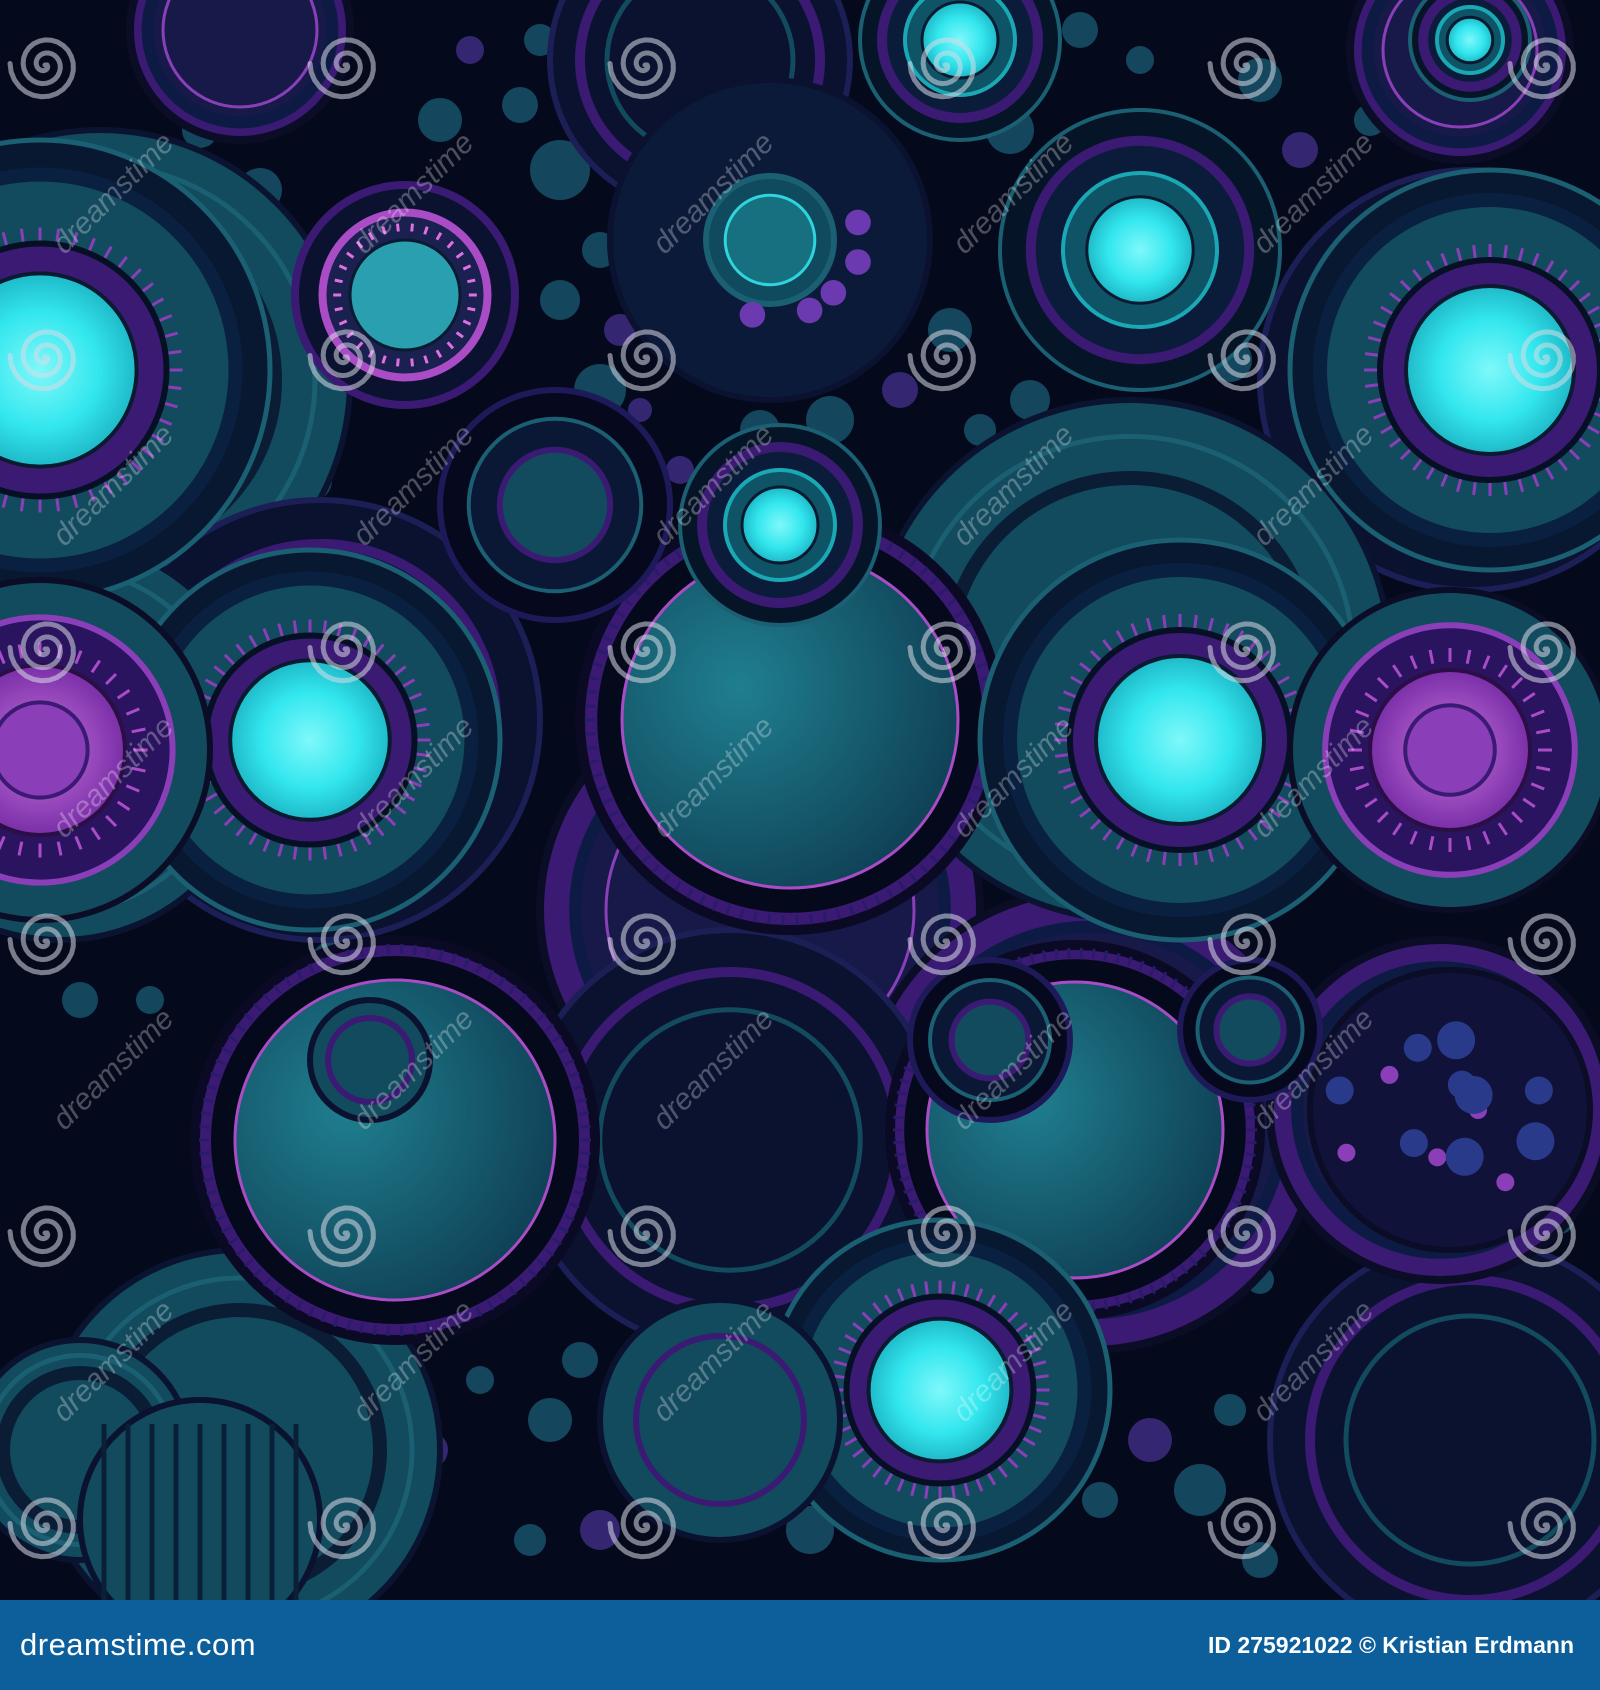  I want to click on image-credit: ID 275921022 © Kristian Erdmann, so click(1391, 1644).